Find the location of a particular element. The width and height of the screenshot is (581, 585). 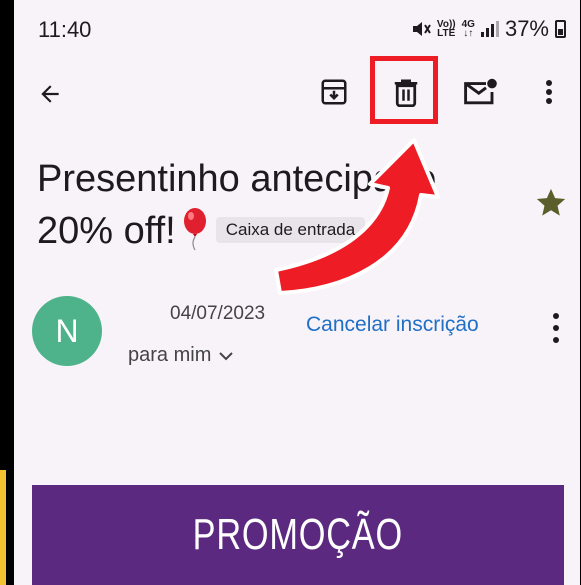

archive-icon is located at coordinates (334, 92).